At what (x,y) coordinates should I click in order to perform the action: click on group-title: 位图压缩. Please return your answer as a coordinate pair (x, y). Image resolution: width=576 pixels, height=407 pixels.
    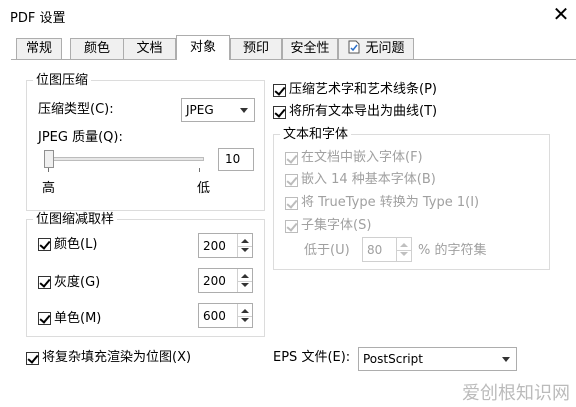
    Looking at the image, I should click on (62, 81).